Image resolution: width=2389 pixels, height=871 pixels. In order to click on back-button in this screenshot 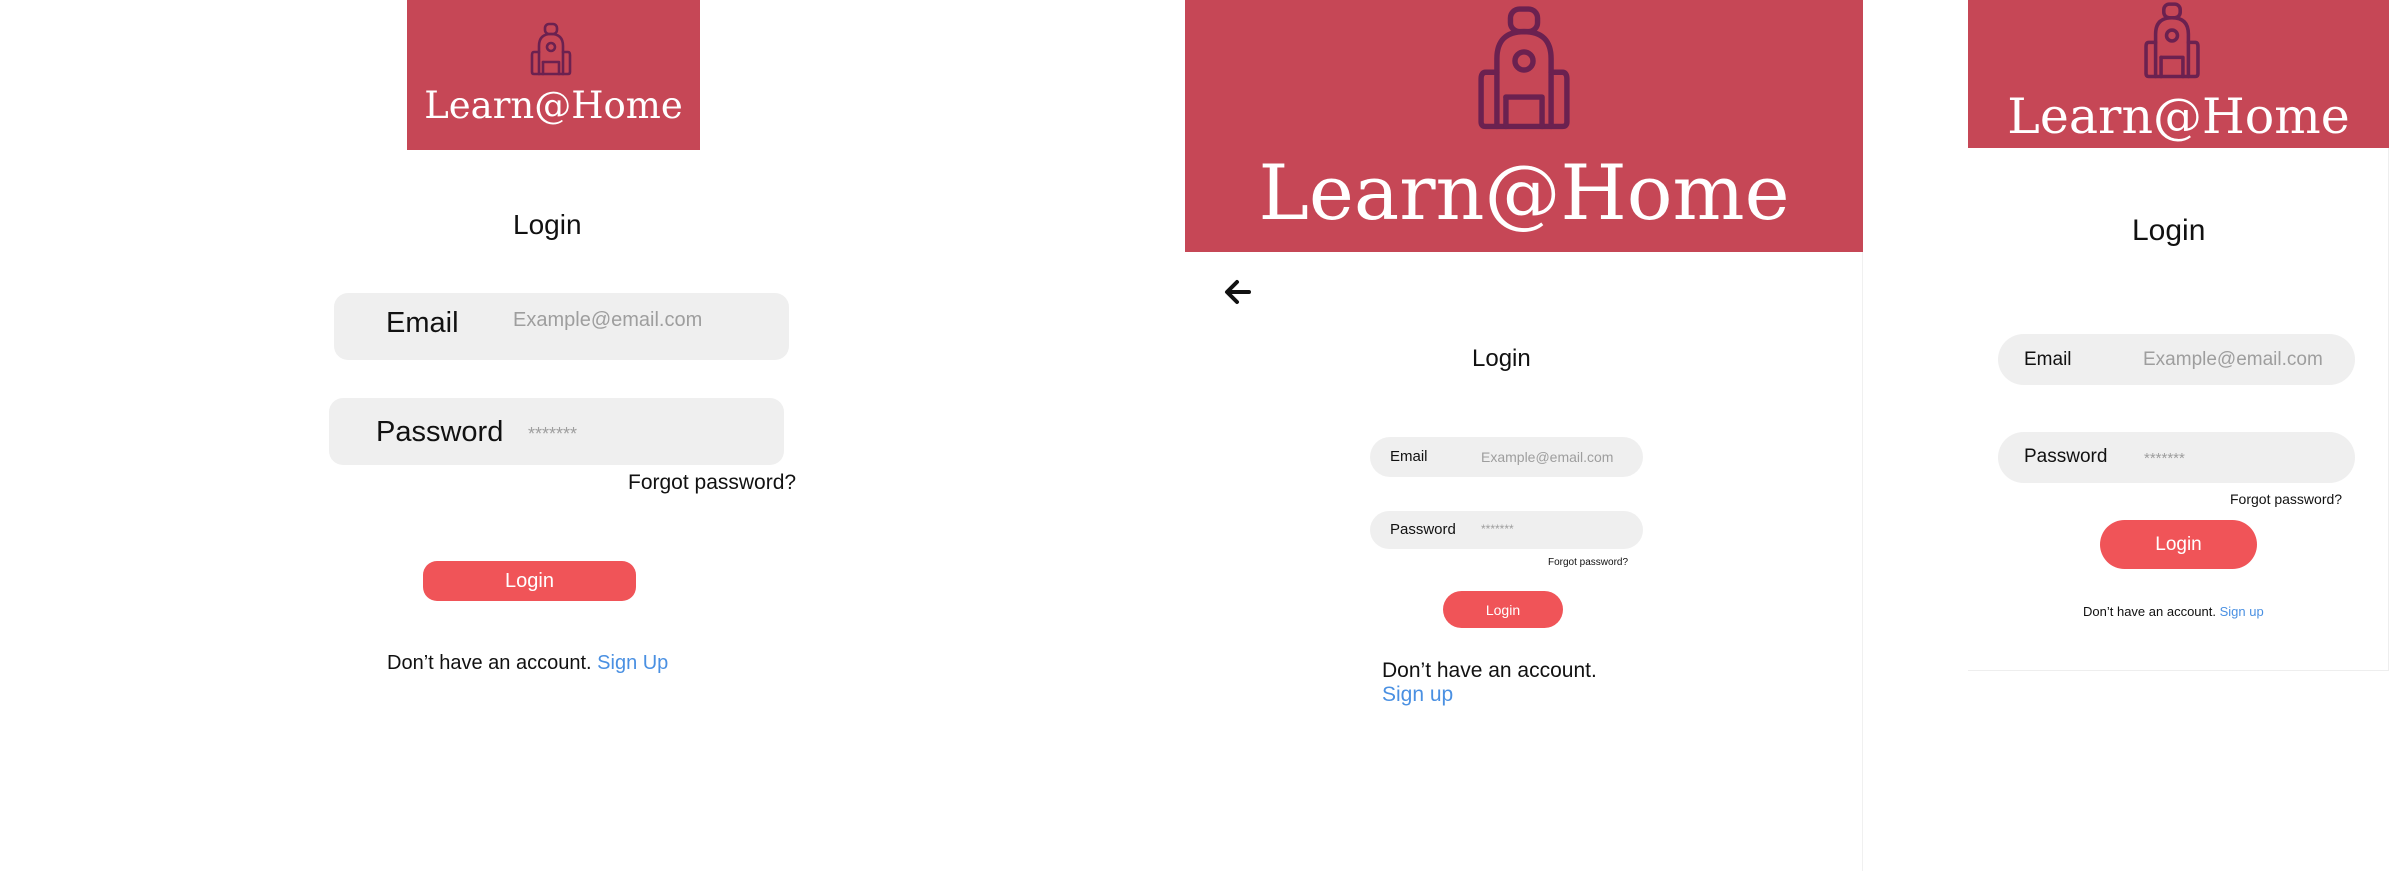, I will do `click(1238, 292)`.